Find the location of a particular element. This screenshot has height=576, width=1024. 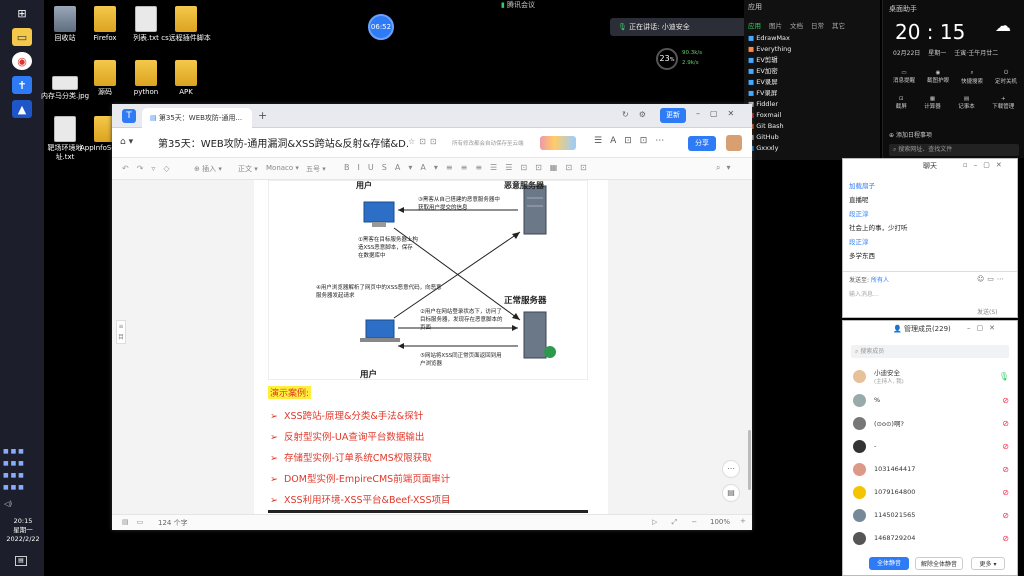

font-select: Monaco ▾ is located at coordinates (282, 168).